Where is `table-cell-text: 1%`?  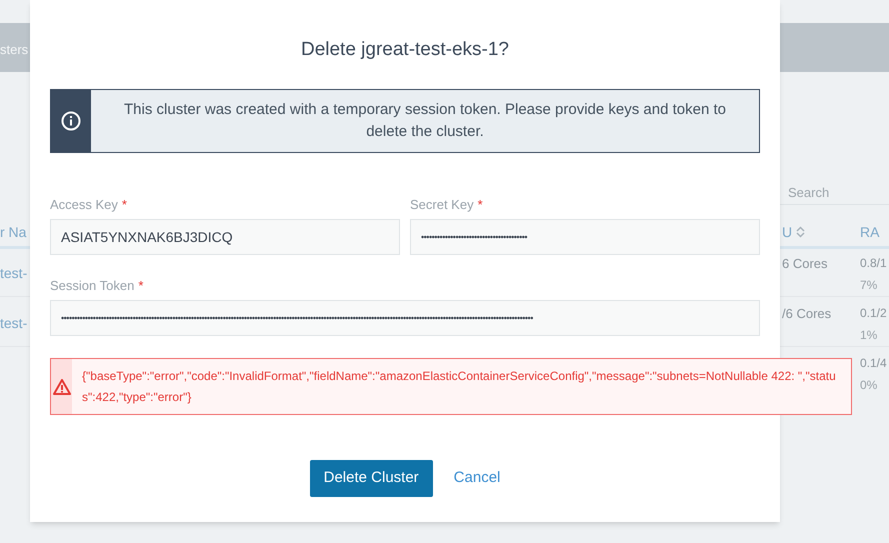
table-cell-text: 1% is located at coordinates (869, 335).